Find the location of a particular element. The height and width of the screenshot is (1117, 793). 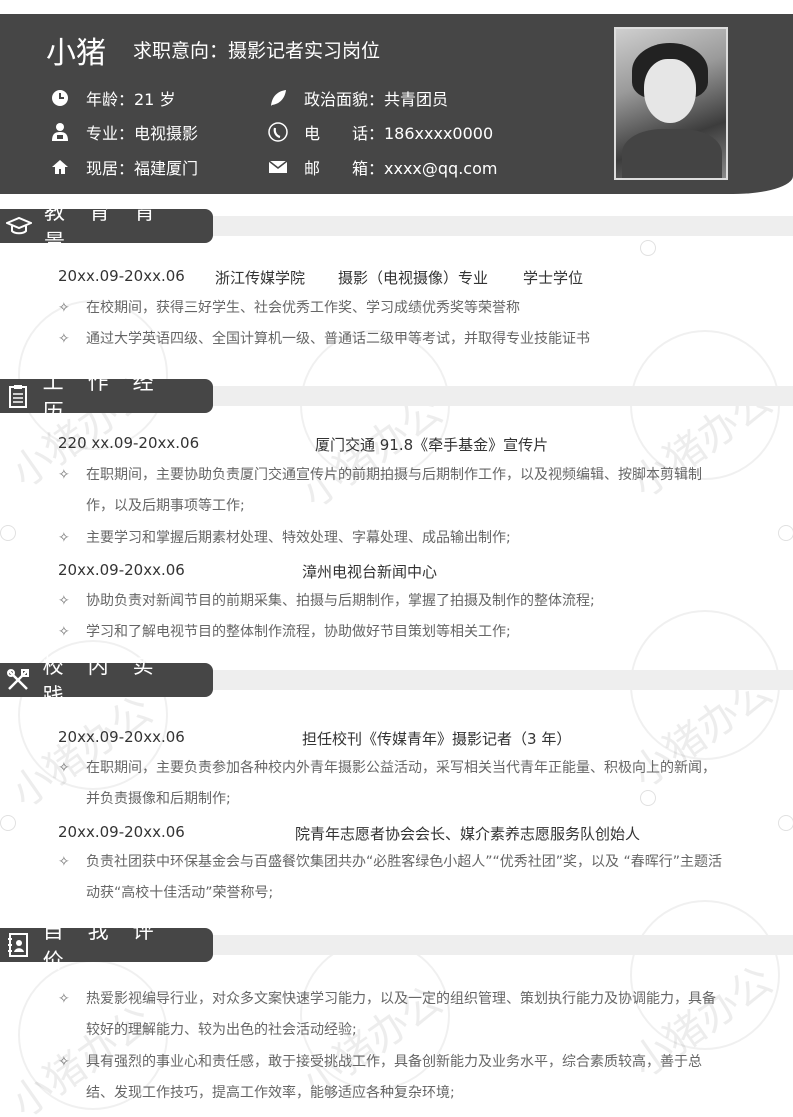

section-title: 工作经历 is located at coordinates (110, 397).